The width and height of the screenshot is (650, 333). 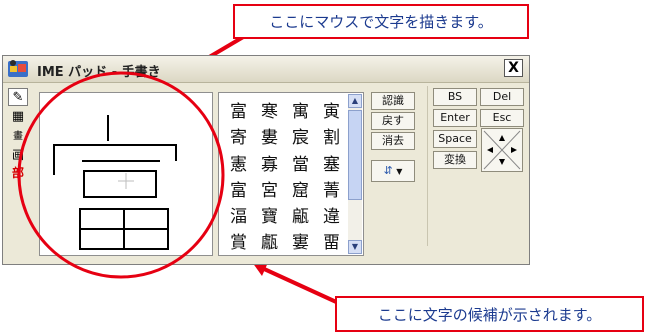 What do you see at coordinates (269, 189) in the screenshot?
I see `candidate-char: 宮` at bounding box center [269, 189].